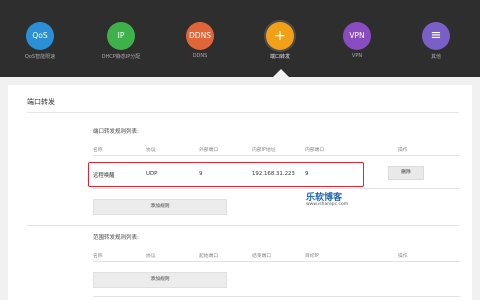 The width and height of the screenshot is (480, 300). I want to click on add-forward-rule-button: 添加规则, so click(160, 207).